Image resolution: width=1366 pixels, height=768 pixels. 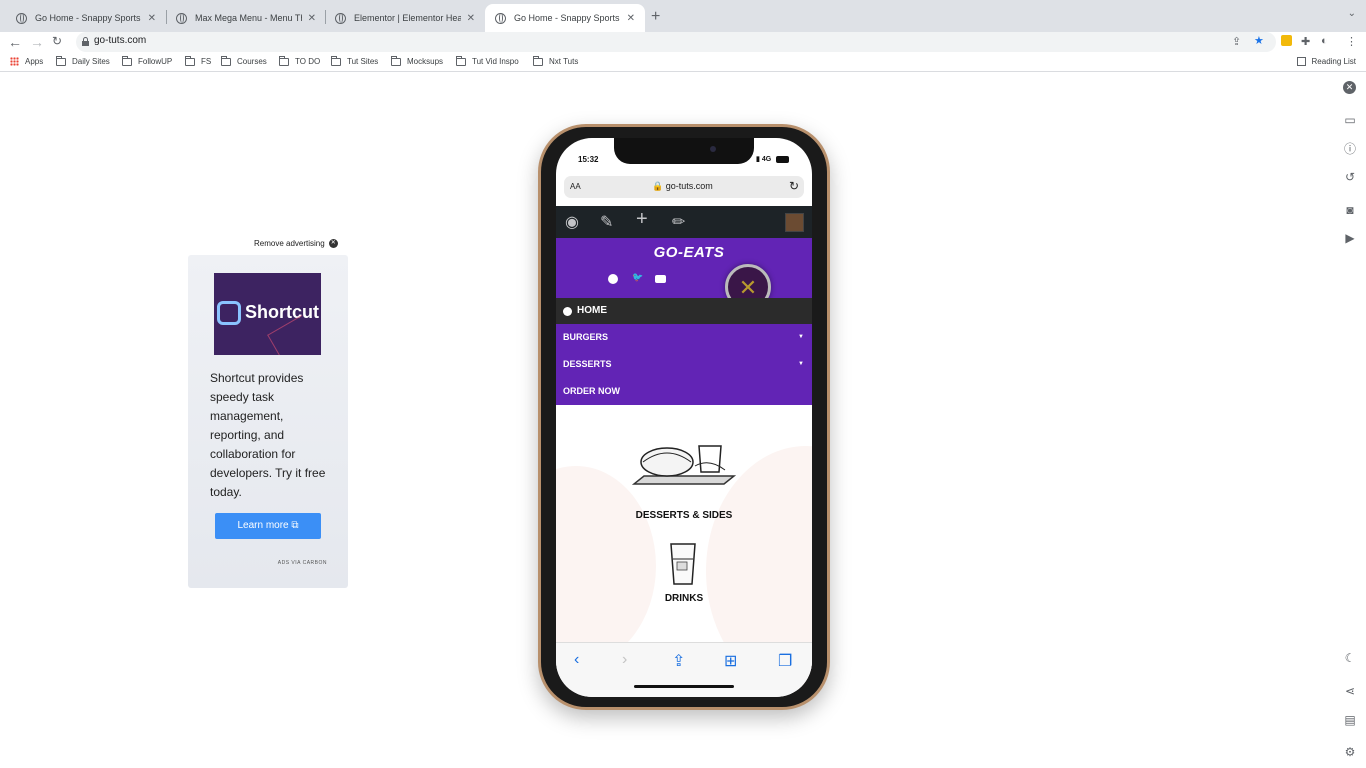 I want to click on bookmark-folder: Tut Sites, so click(x=355, y=60).